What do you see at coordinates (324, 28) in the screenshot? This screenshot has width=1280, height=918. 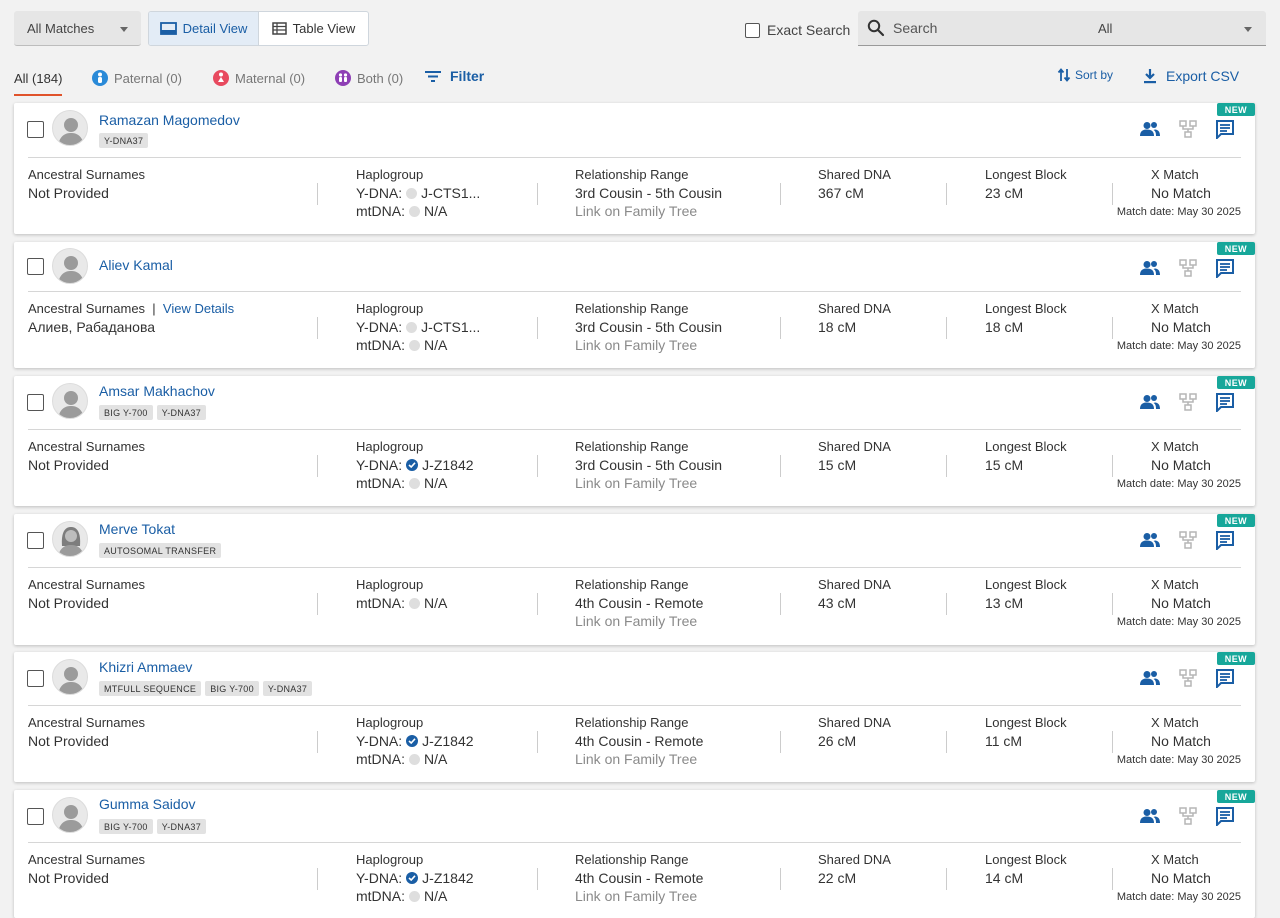 I see `table-view-label: Table View` at bounding box center [324, 28].